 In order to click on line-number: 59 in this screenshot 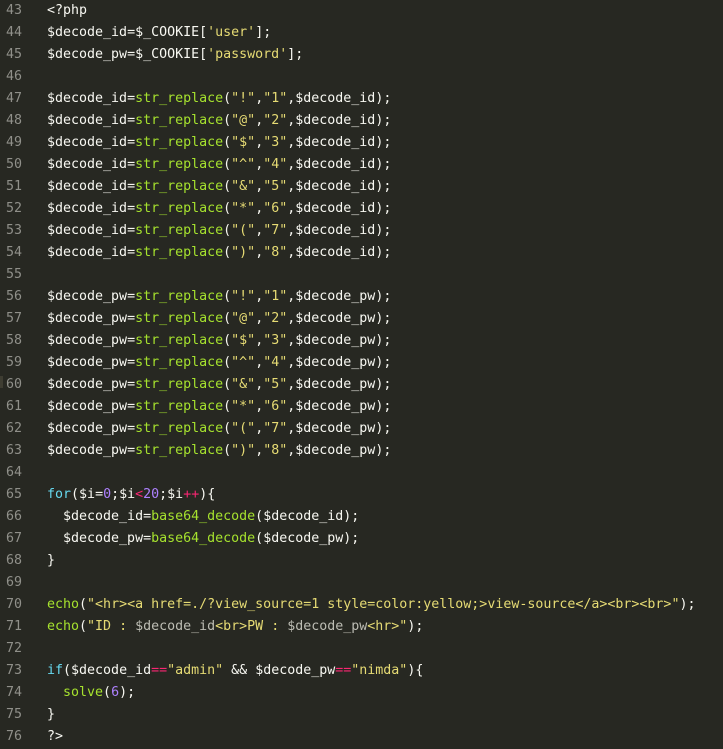, I will do `click(14, 362)`.